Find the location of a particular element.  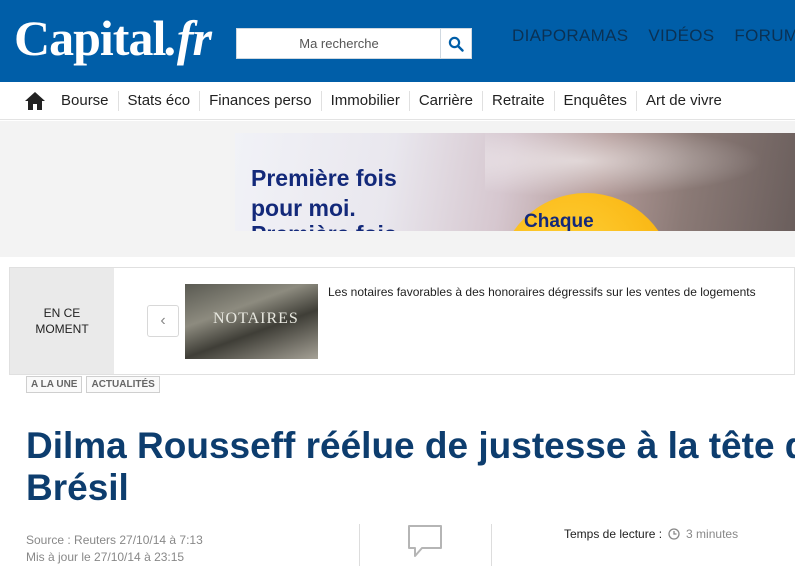

ticker-prev-button: ‹ is located at coordinates (163, 321).